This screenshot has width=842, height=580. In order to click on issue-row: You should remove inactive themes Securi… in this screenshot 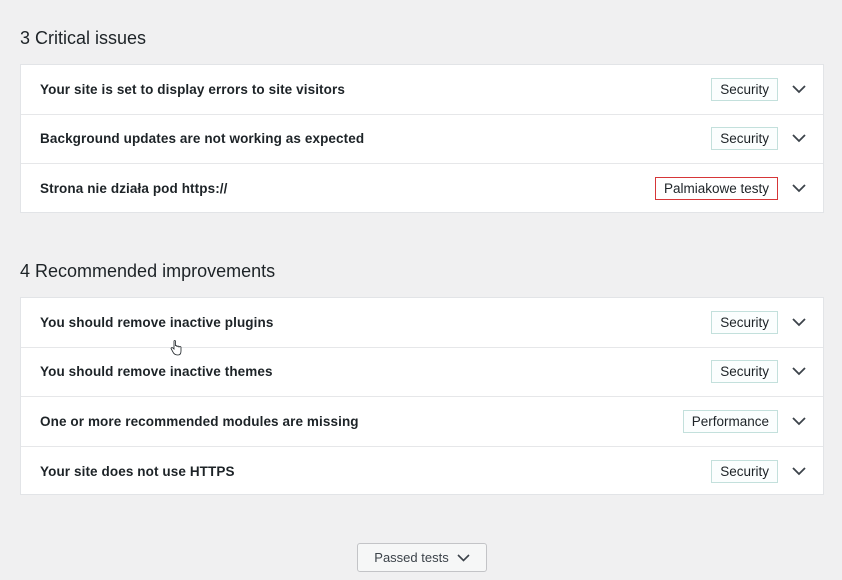, I will do `click(422, 372)`.